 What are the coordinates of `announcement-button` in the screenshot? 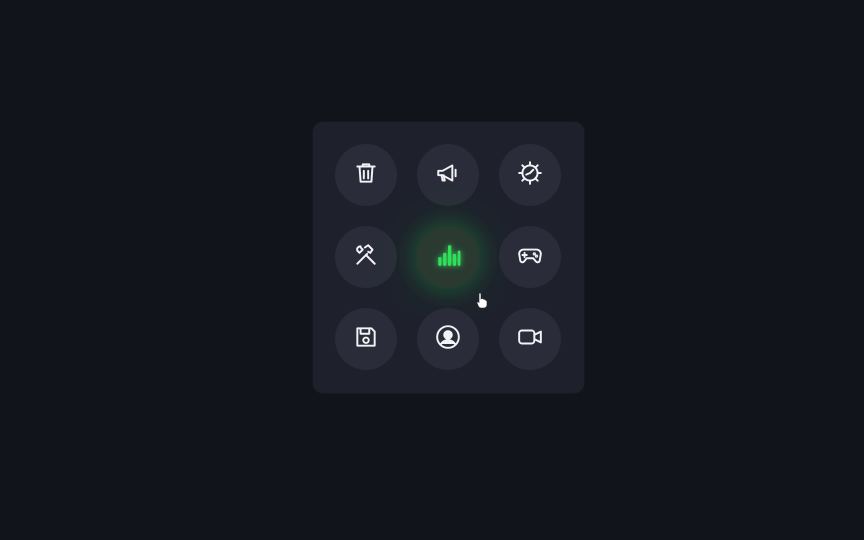 It's located at (448, 175).